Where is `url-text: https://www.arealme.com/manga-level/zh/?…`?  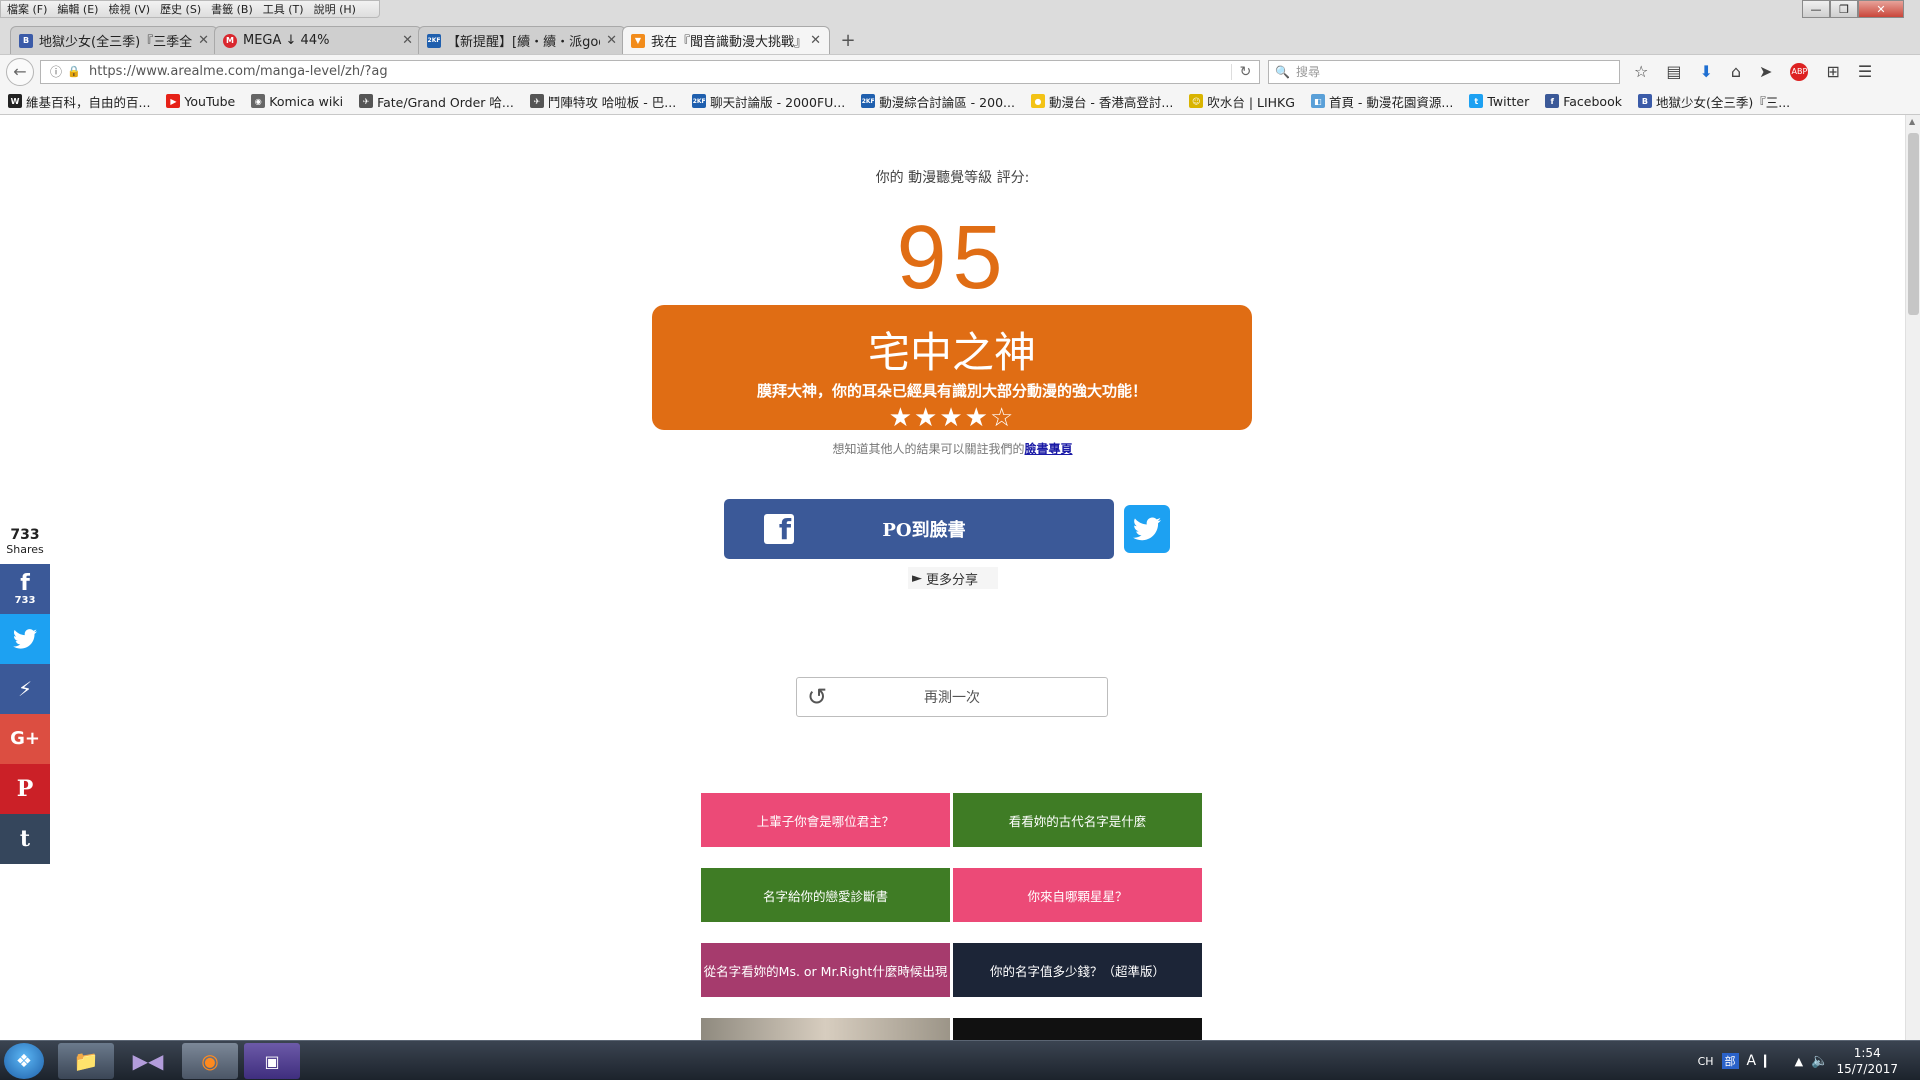 url-text: https://www.arealme.com/manga-level/zh/?… is located at coordinates (657, 71).